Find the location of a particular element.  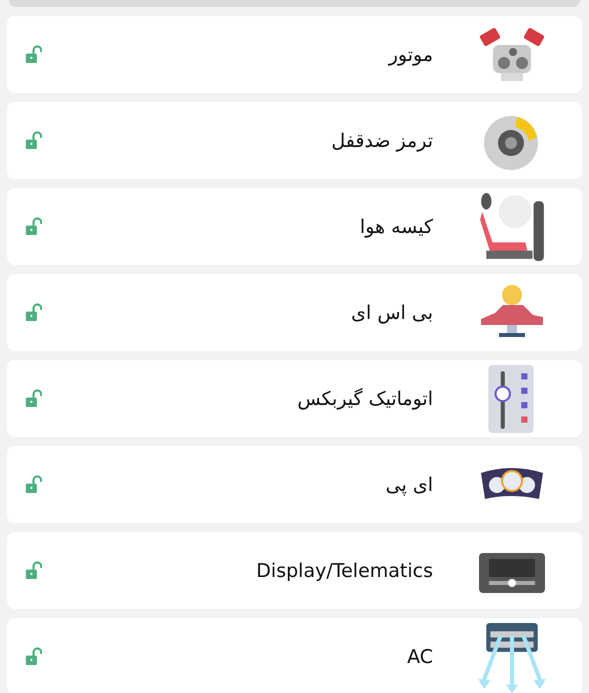

air-vent-icon is located at coordinates (512, 656).